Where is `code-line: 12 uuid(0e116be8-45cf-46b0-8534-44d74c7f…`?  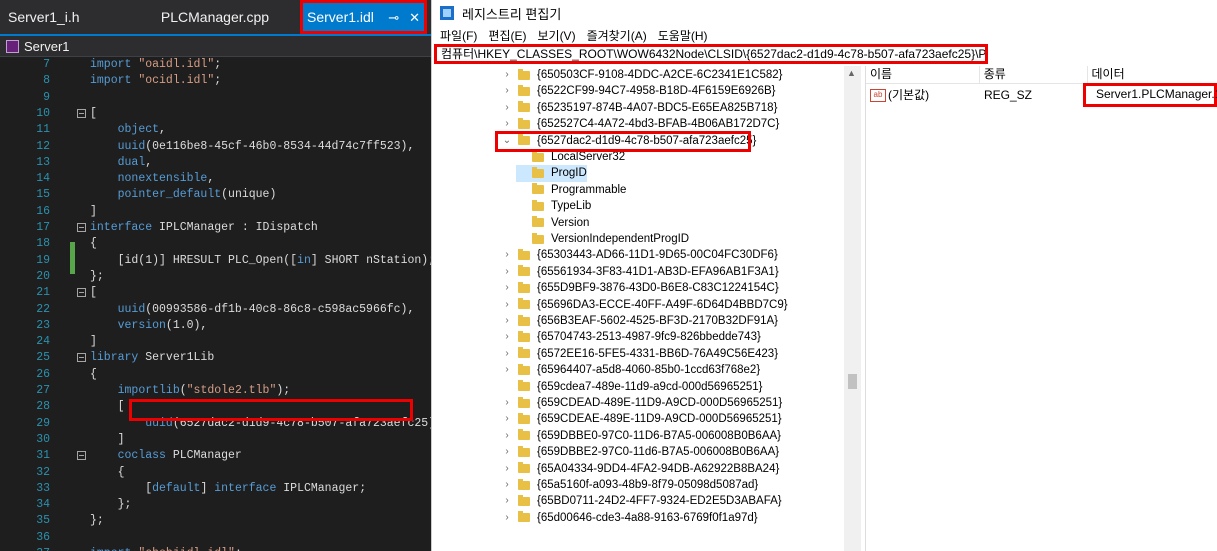
code-line: 12 uuid(0e116be8-45cf-46b0-8534-44d74c7f… is located at coordinates (215, 147).